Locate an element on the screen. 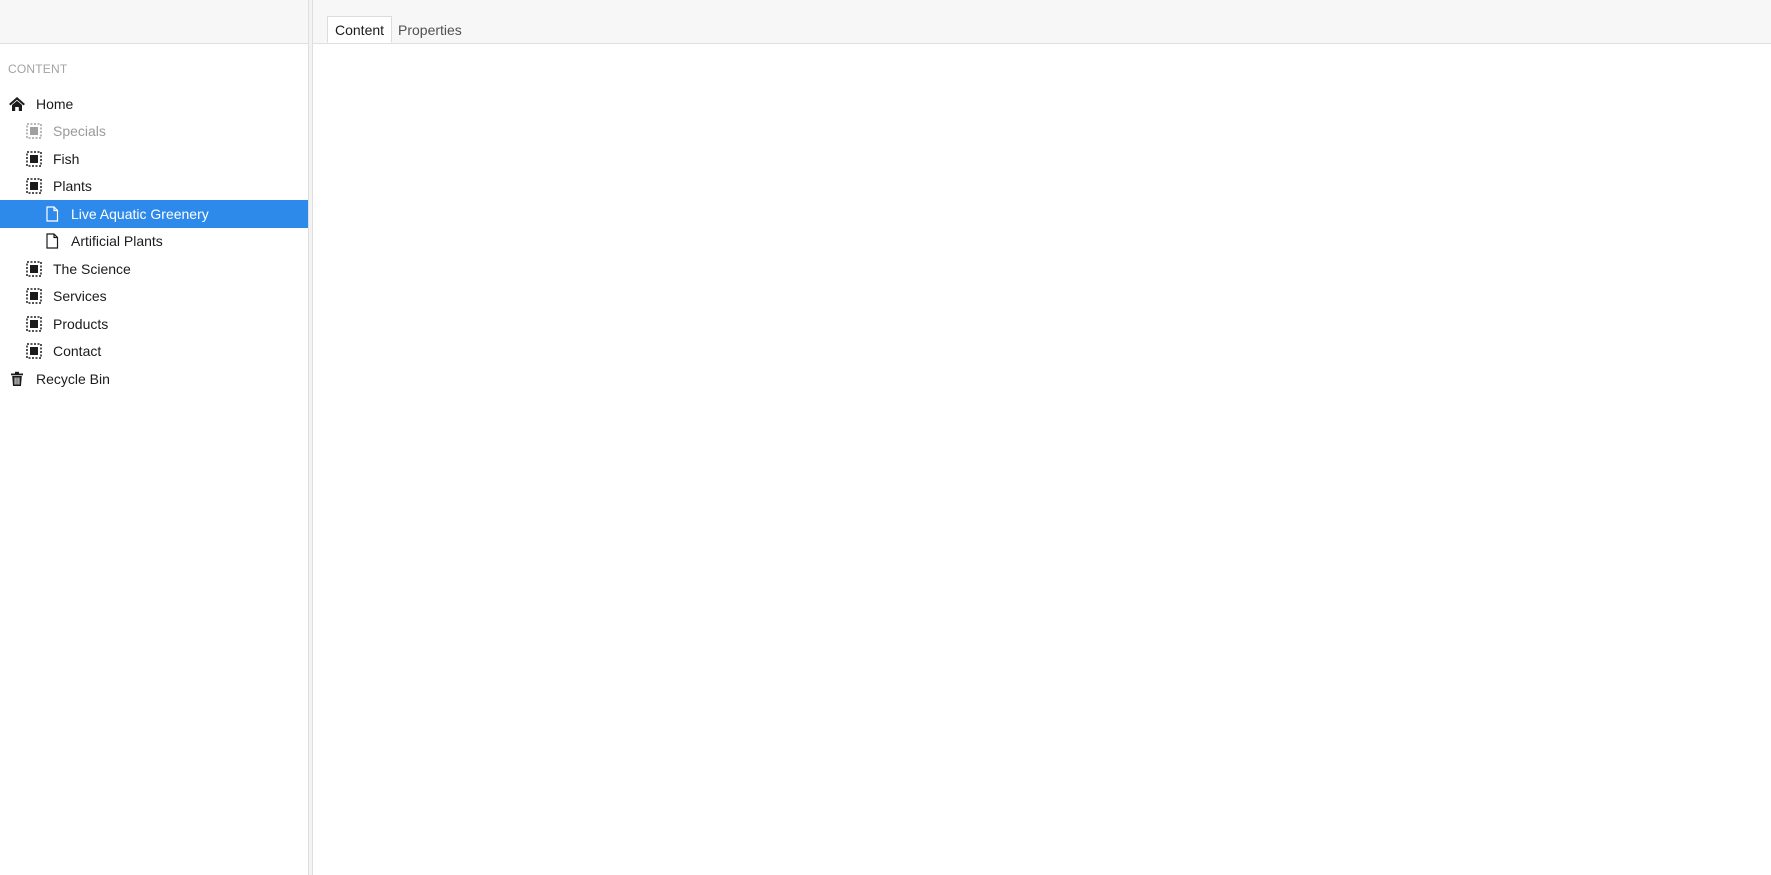 The height and width of the screenshot is (875, 1771). content-tree: Home Specials Fish Plants Live Aquatic G is located at coordinates (154, 241).